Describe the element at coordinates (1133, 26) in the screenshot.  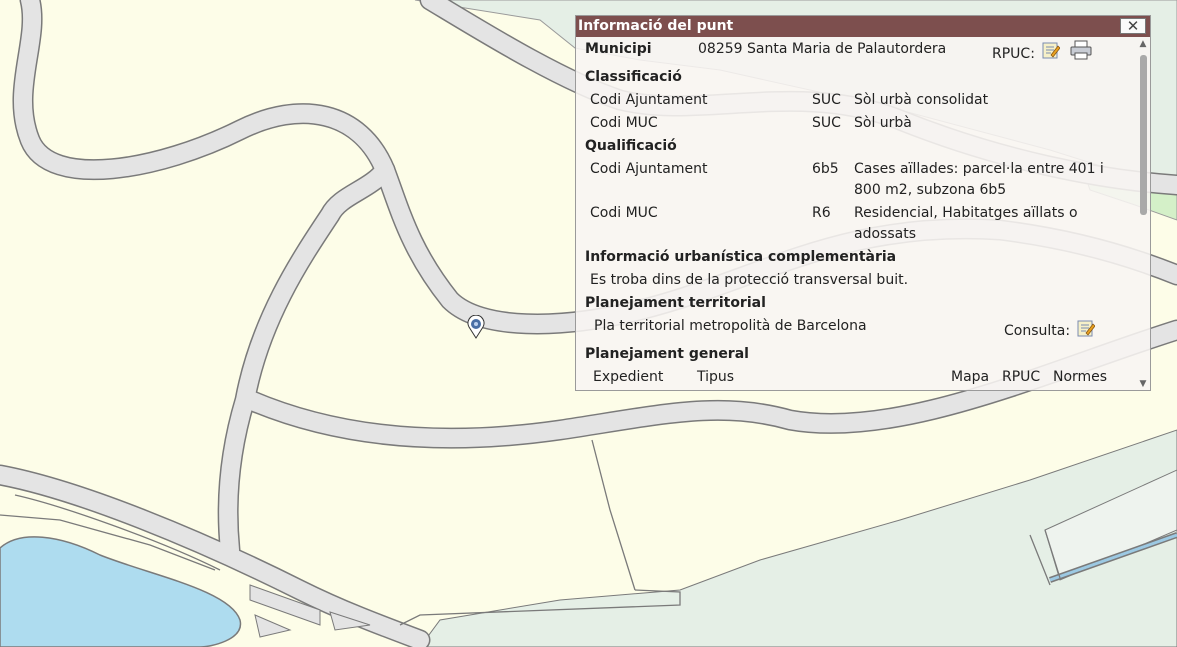
I see `close-icon: ✕` at that location.